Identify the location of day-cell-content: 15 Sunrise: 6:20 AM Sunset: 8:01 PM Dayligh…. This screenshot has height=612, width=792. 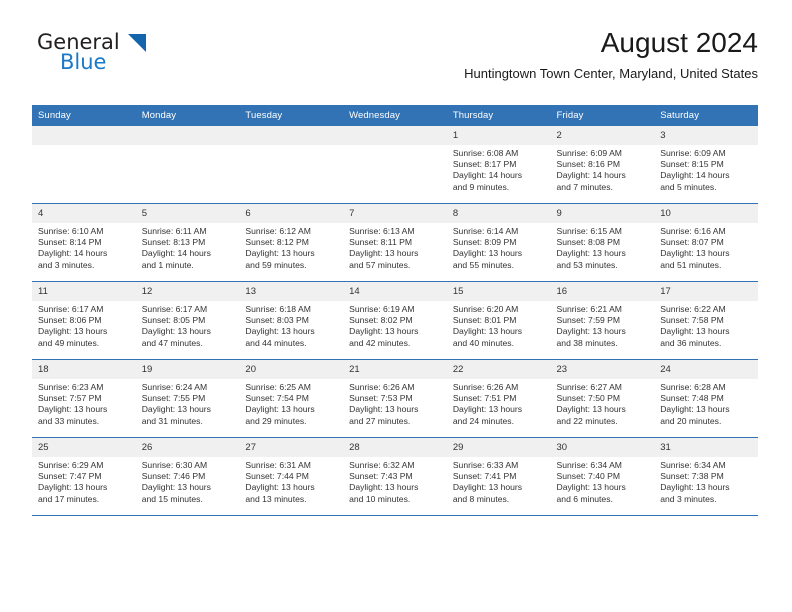
(498, 320).